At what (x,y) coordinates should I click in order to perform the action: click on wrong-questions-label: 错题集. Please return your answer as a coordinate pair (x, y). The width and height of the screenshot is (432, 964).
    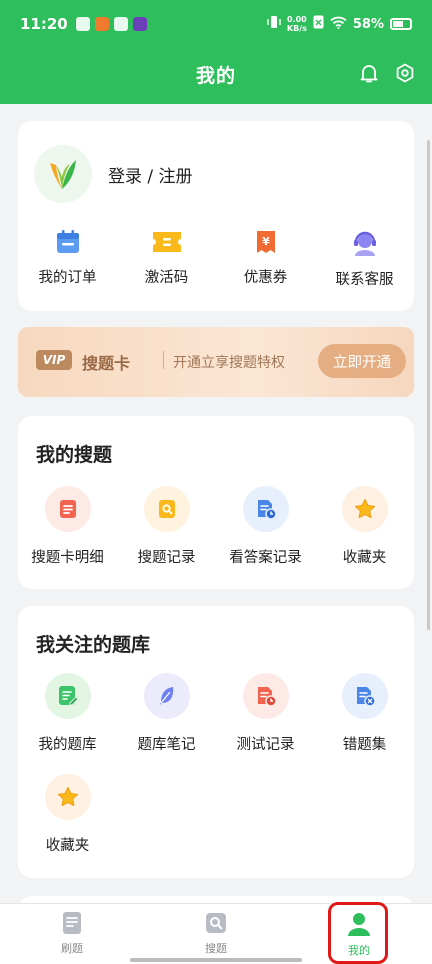
    Looking at the image, I should click on (364, 745).